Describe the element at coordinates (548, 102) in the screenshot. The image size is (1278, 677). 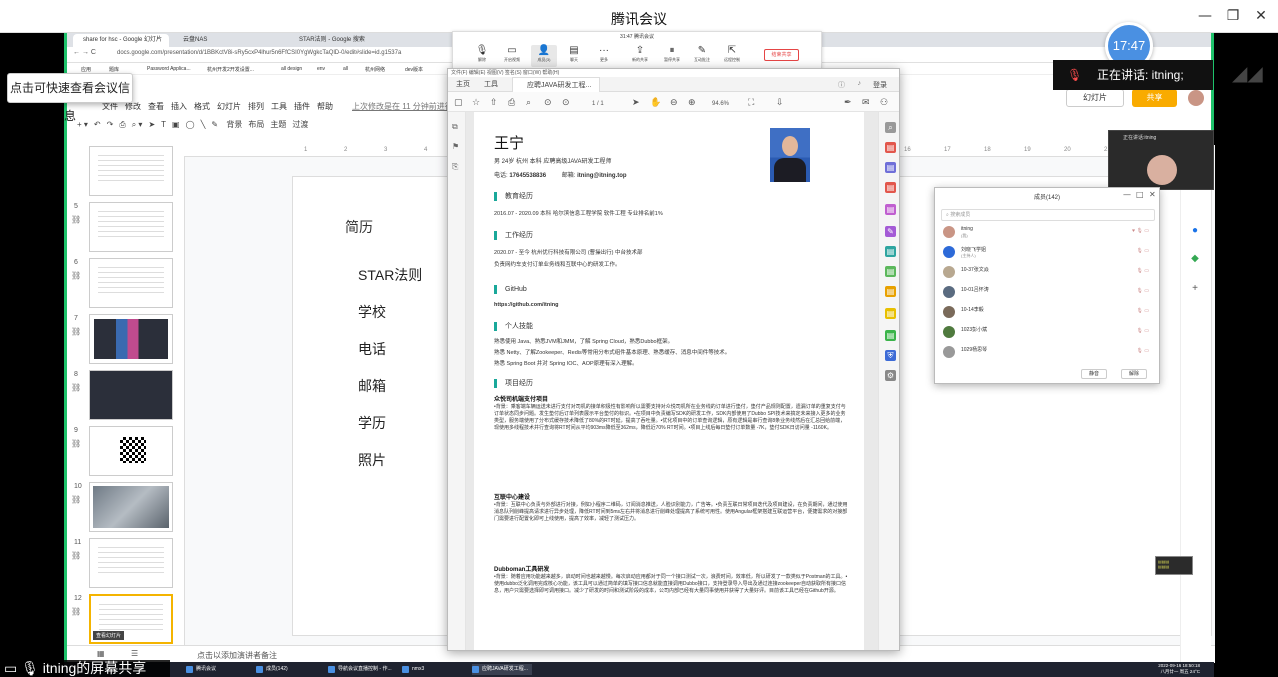
I see `prev-page-icon: ⊙` at that location.